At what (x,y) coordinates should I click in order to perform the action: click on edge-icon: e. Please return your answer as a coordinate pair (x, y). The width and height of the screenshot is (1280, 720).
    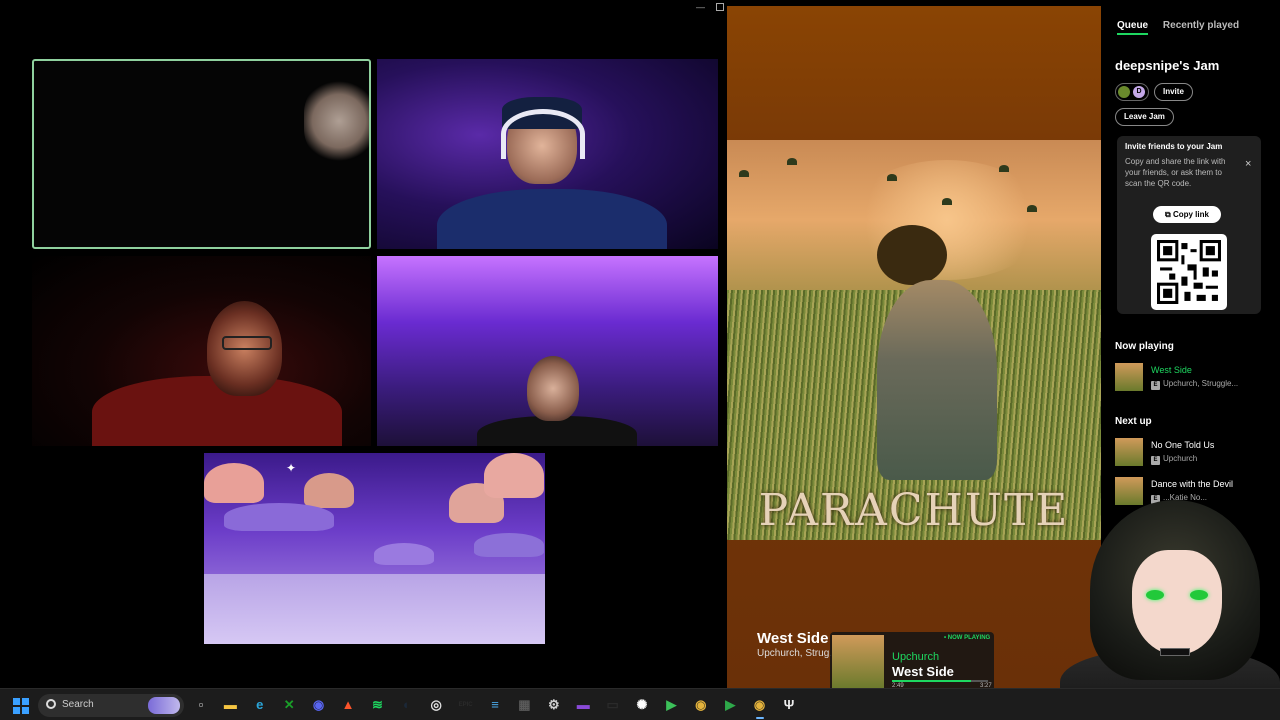
    Looking at the image, I should click on (260, 705).